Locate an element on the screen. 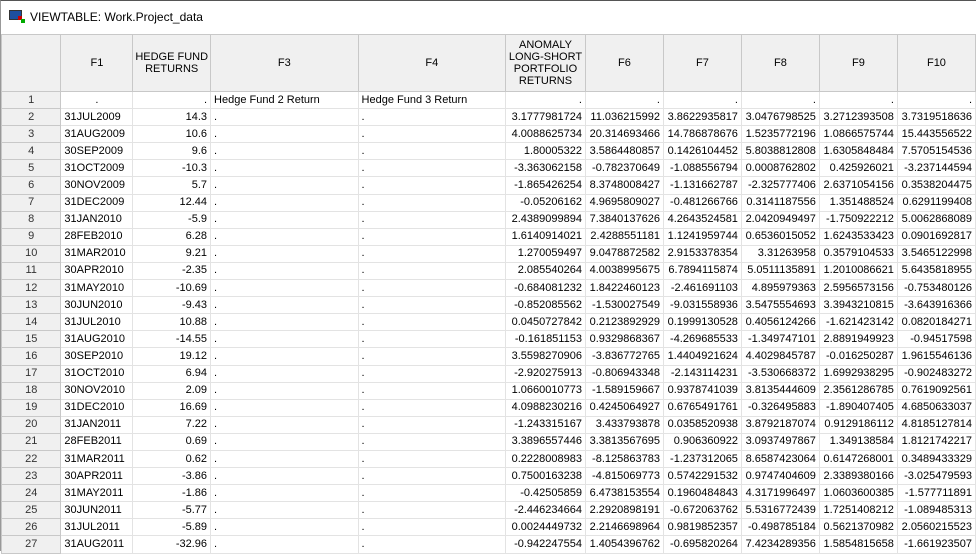 This screenshot has height=554, width=976. cell-f6: . is located at coordinates (624, 100).